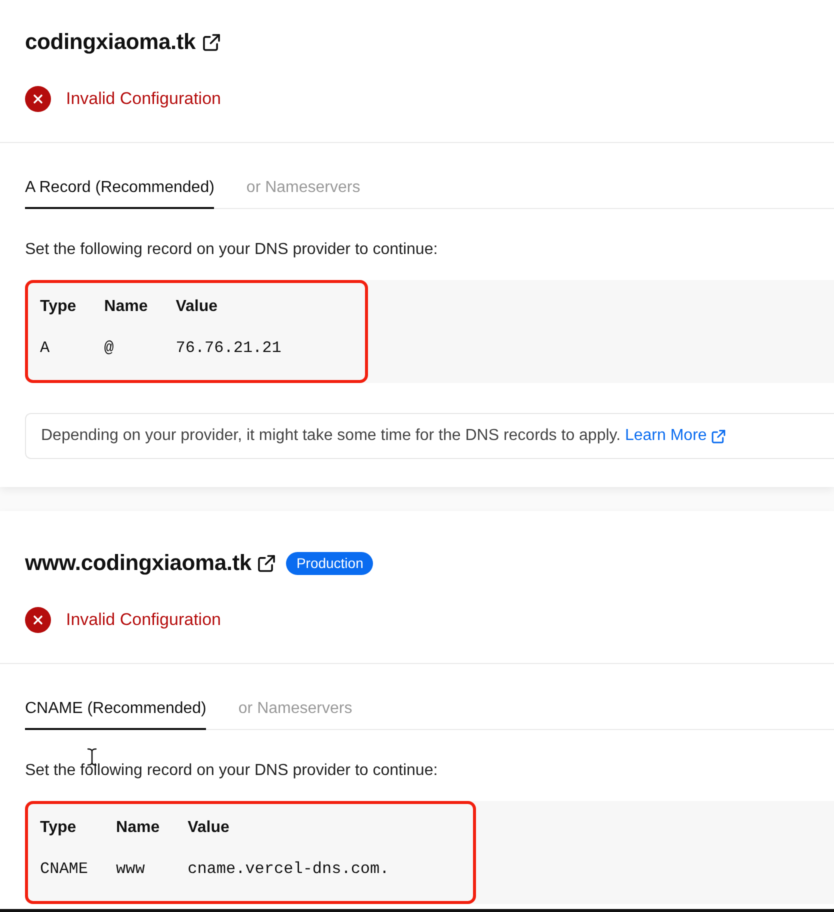 This screenshot has width=834, height=912. What do you see at coordinates (64, 869) in the screenshot?
I see `table-cell-text: CNAME` at bounding box center [64, 869].